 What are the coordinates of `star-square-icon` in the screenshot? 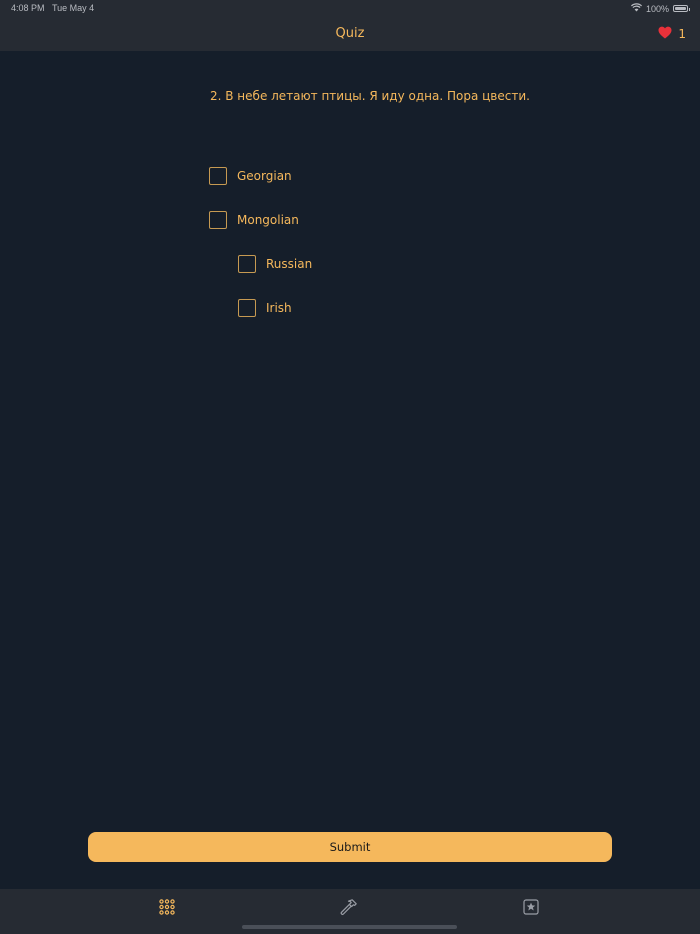 It's located at (531, 909).